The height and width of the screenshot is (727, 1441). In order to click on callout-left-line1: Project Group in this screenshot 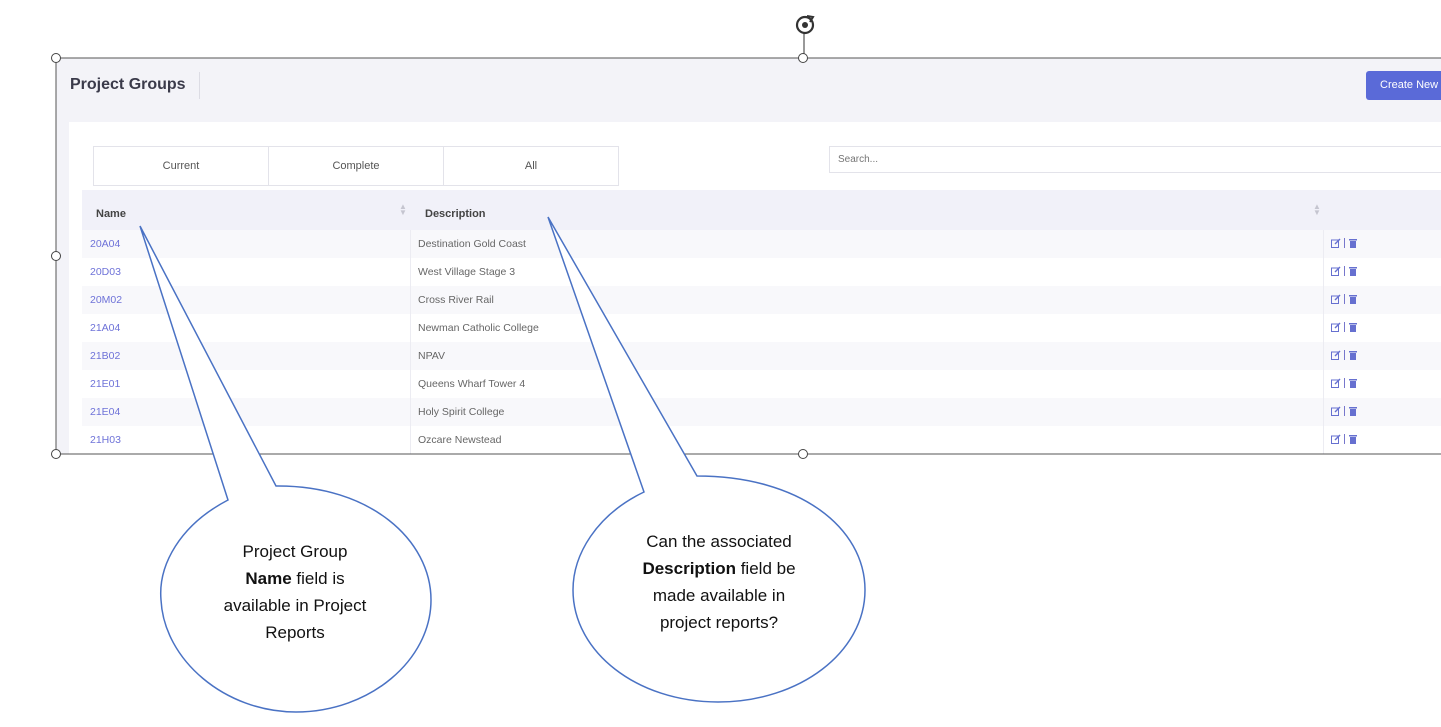, I will do `click(295, 551)`.